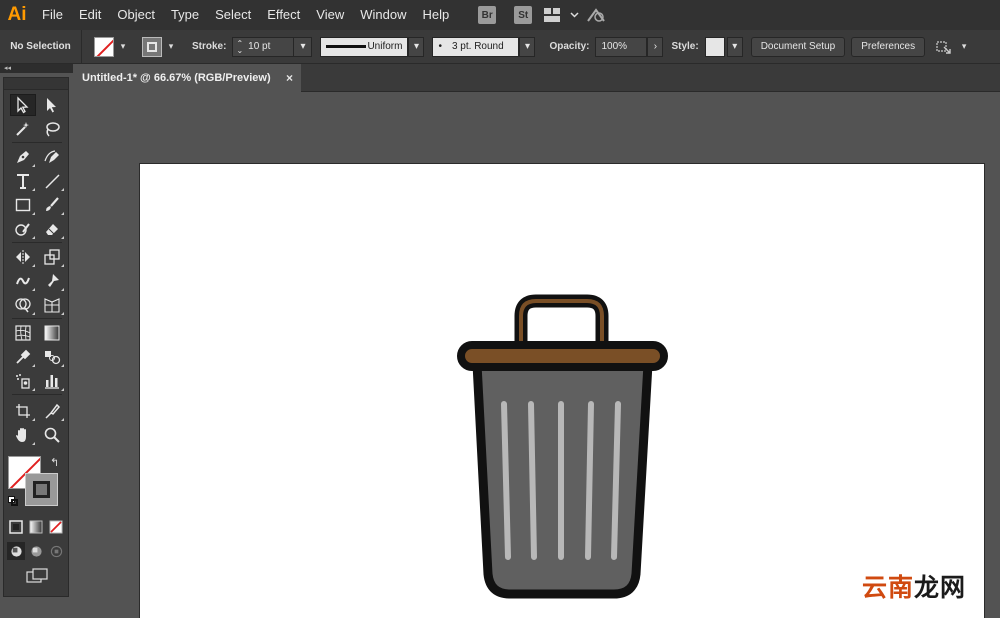 This screenshot has height=618, width=1000. What do you see at coordinates (36, 527) in the screenshot?
I see `gradient-mode-icon` at bounding box center [36, 527].